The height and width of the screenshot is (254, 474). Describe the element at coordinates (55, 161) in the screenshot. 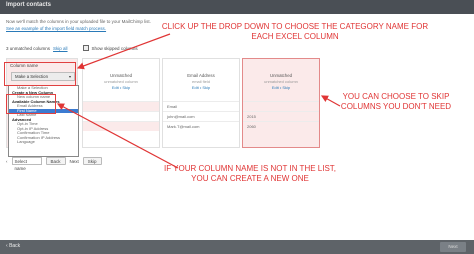

I see `back-button: Back` at that location.